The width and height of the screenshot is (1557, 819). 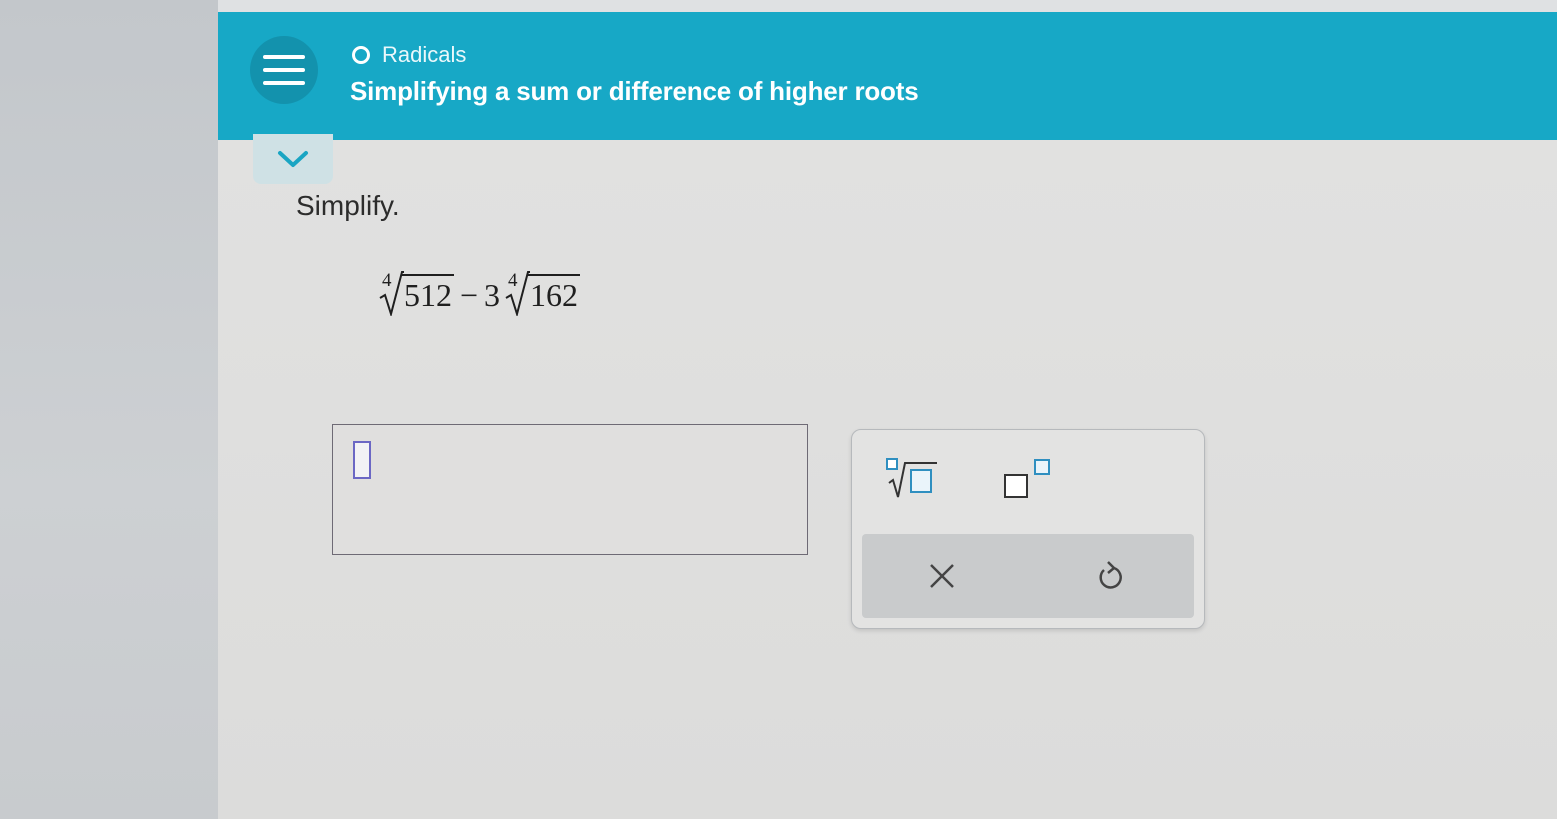 I want to click on clear-button, so click(x=942, y=576).